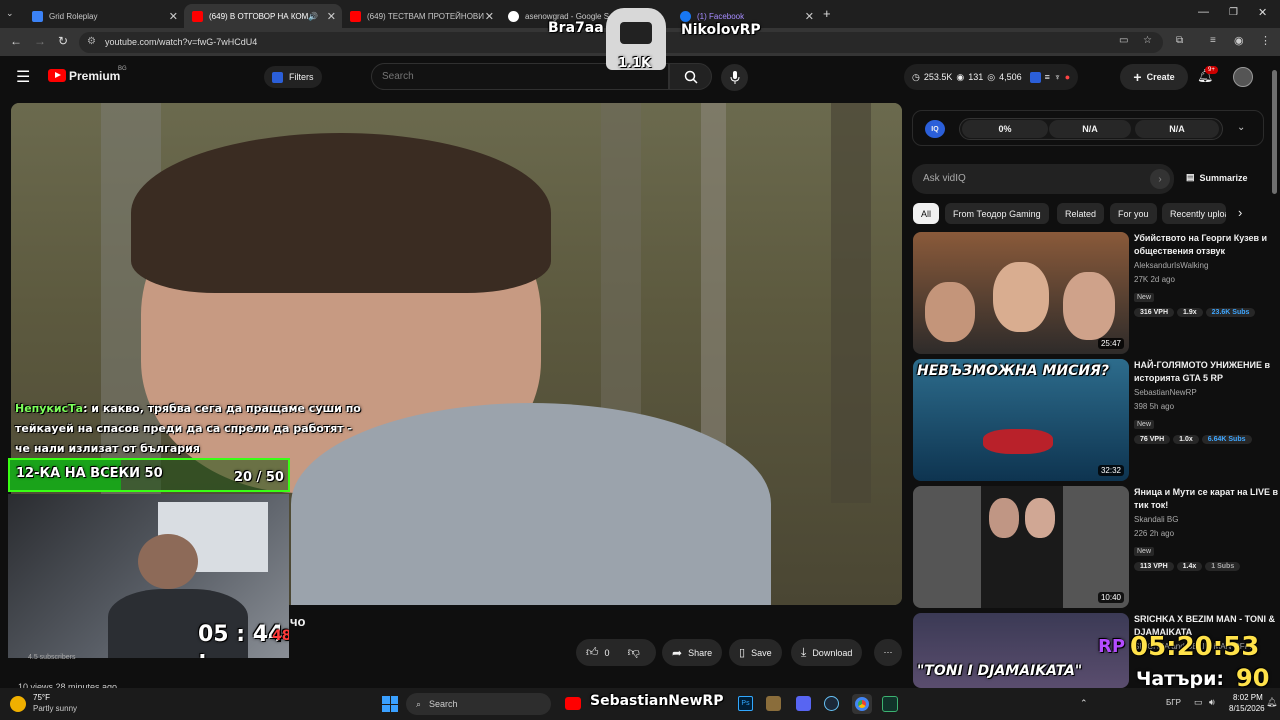  What do you see at coordinates (23, 77) in the screenshot?
I see `menu-icon: ☰` at bounding box center [23, 77].